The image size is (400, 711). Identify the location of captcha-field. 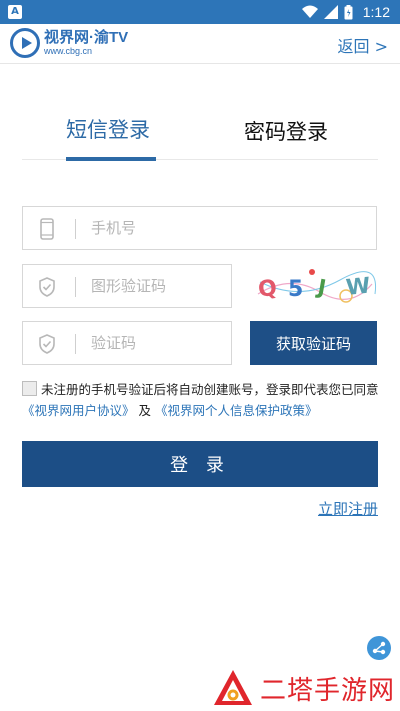
(127, 286).